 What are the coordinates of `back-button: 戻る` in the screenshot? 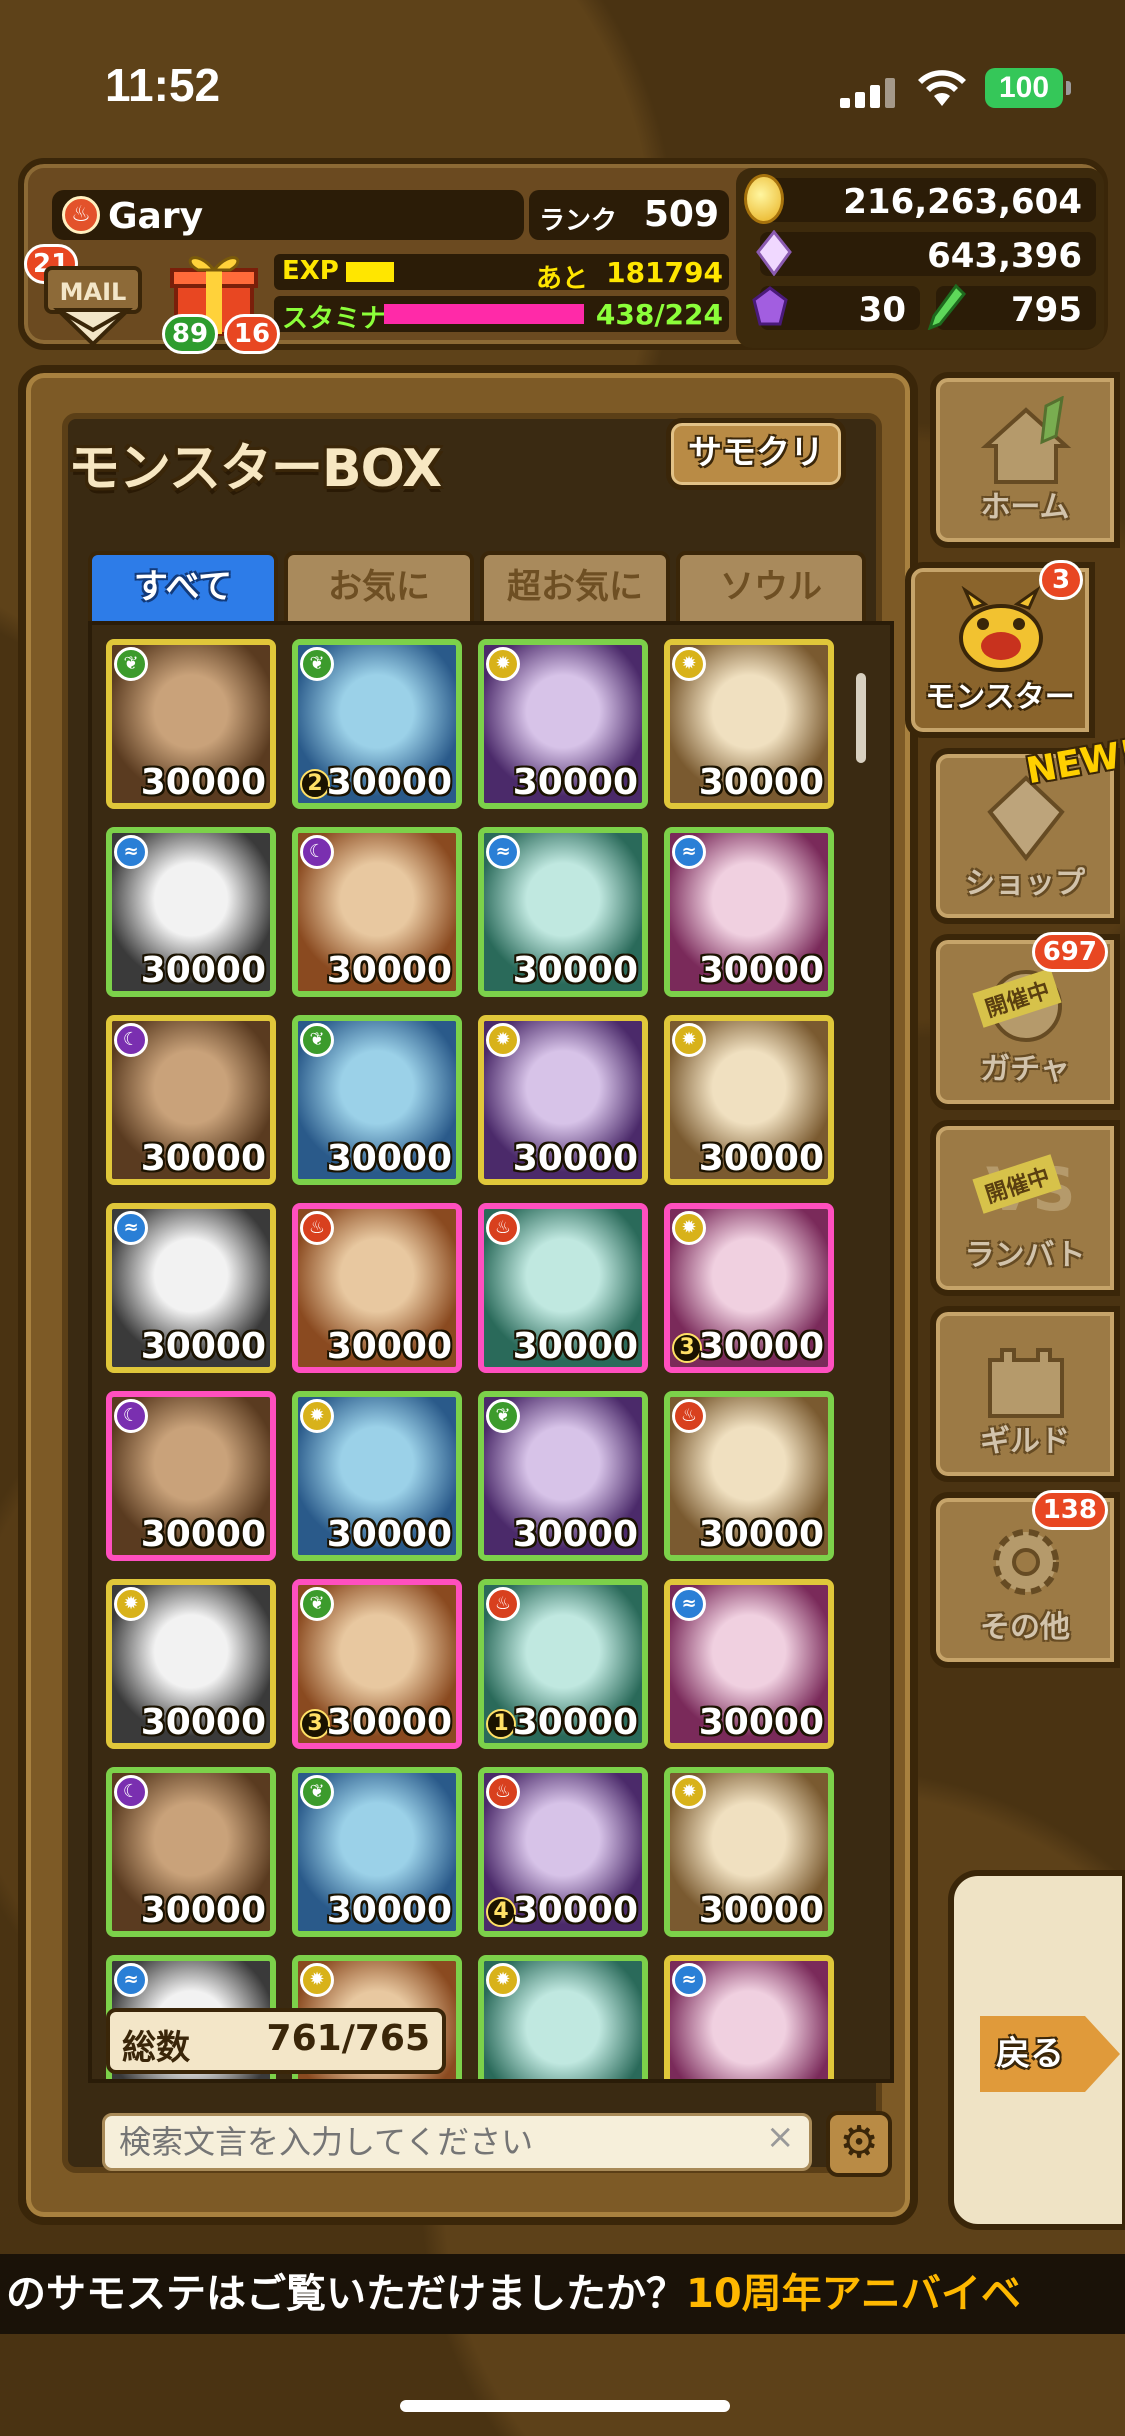 It's located at (1036, 2050).